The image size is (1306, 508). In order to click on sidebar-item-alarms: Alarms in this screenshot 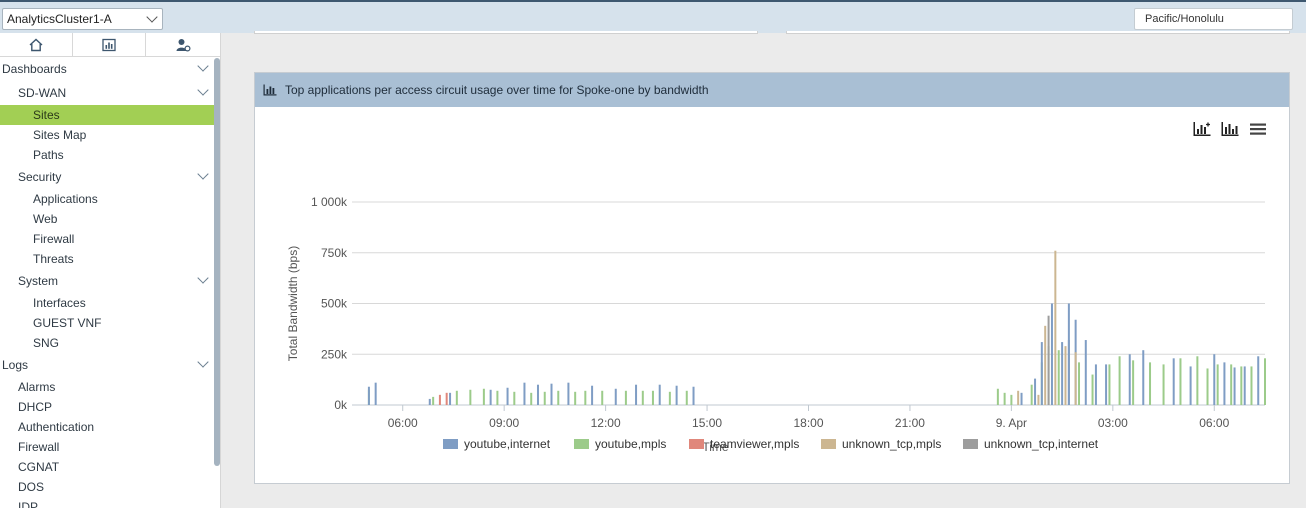, I will do `click(110, 387)`.